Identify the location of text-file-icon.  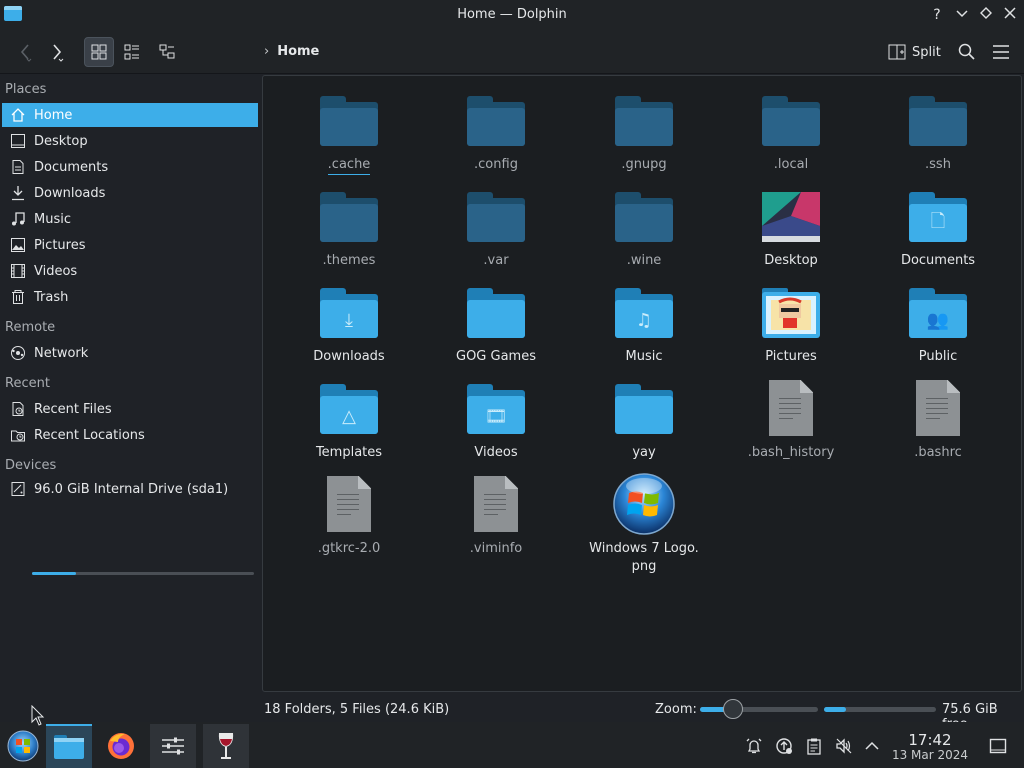
(791, 408).